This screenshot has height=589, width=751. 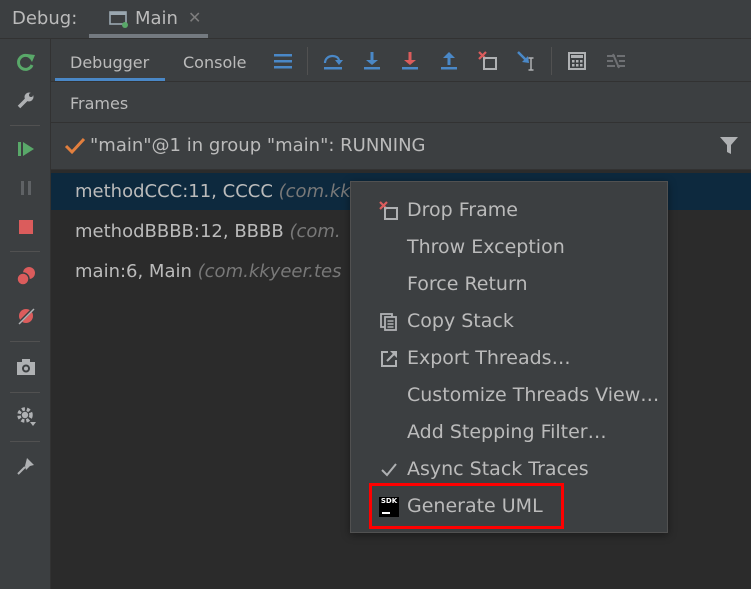 I want to click on step-over-icon, so click(x=333, y=61).